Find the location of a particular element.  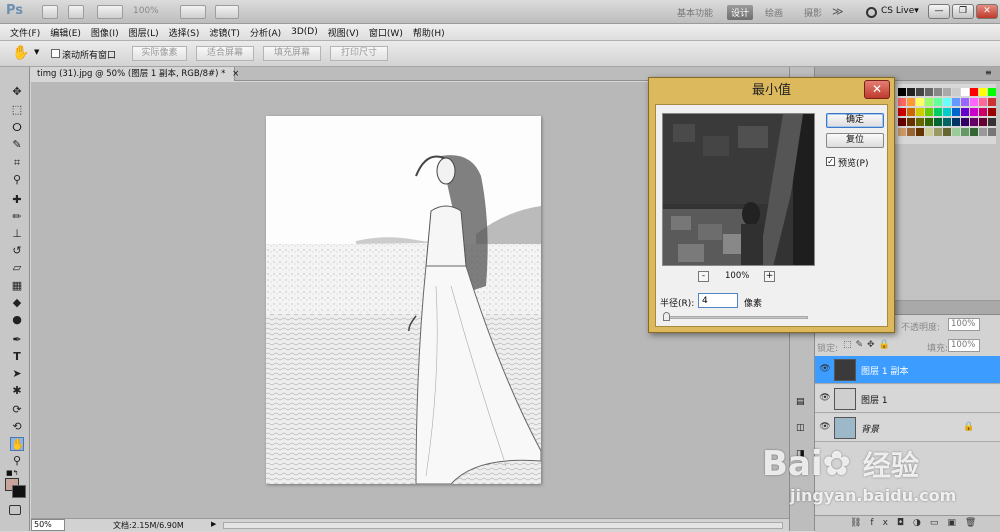

crop-tool-icon: ⌗ is located at coordinates (17, 163).